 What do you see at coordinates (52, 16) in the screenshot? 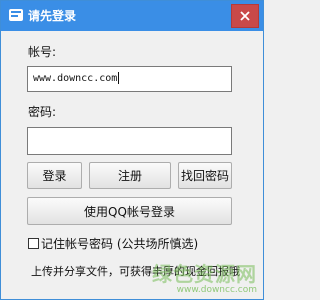
I see `window-title: 请先登录` at bounding box center [52, 16].